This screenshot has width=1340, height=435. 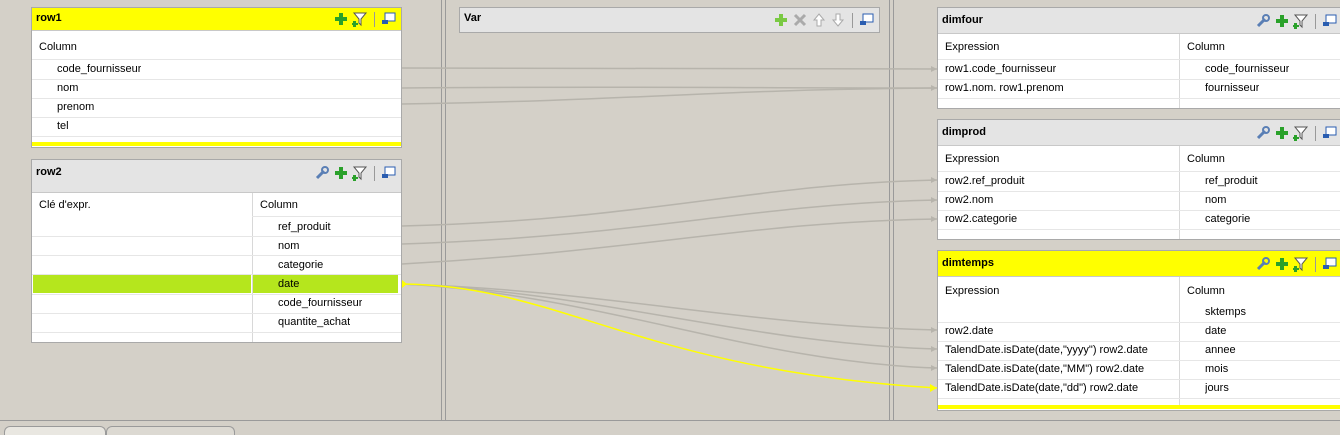 I want to click on row2-field-selected: date, so click(x=288, y=284).